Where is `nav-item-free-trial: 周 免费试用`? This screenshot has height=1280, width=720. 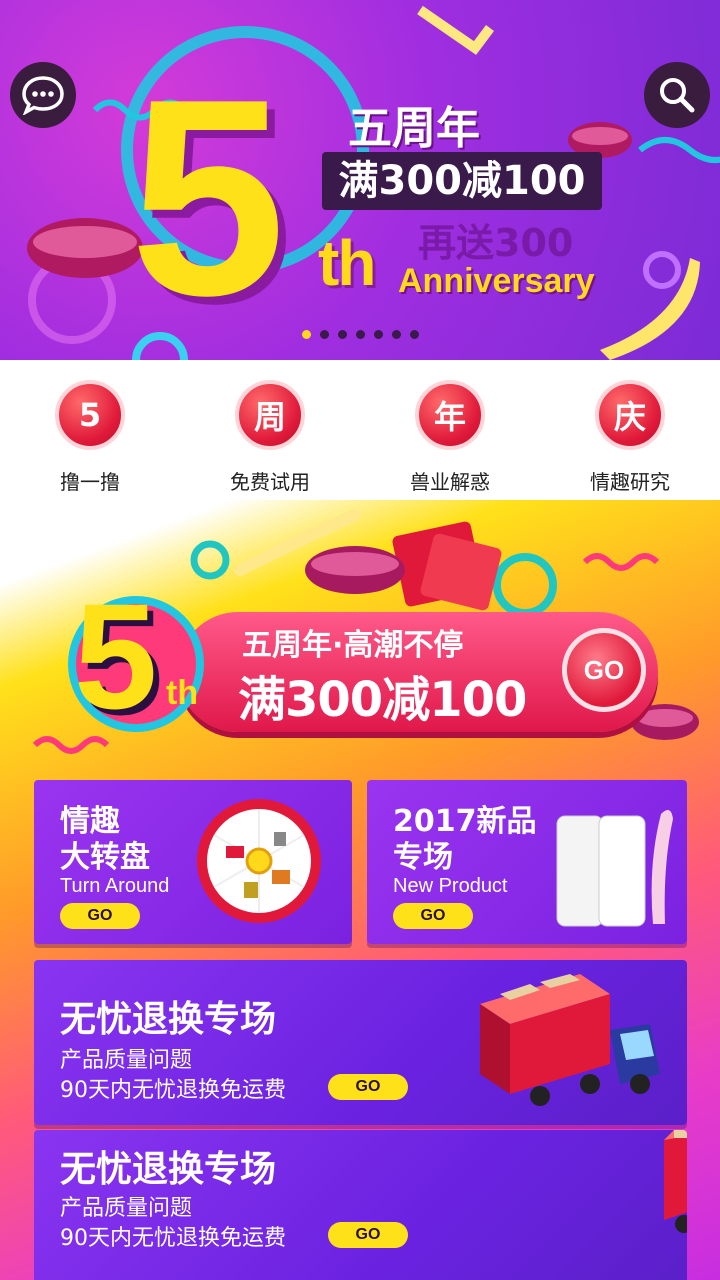
nav-item-free-trial: 周 免费试用 is located at coordinates (270, 430).